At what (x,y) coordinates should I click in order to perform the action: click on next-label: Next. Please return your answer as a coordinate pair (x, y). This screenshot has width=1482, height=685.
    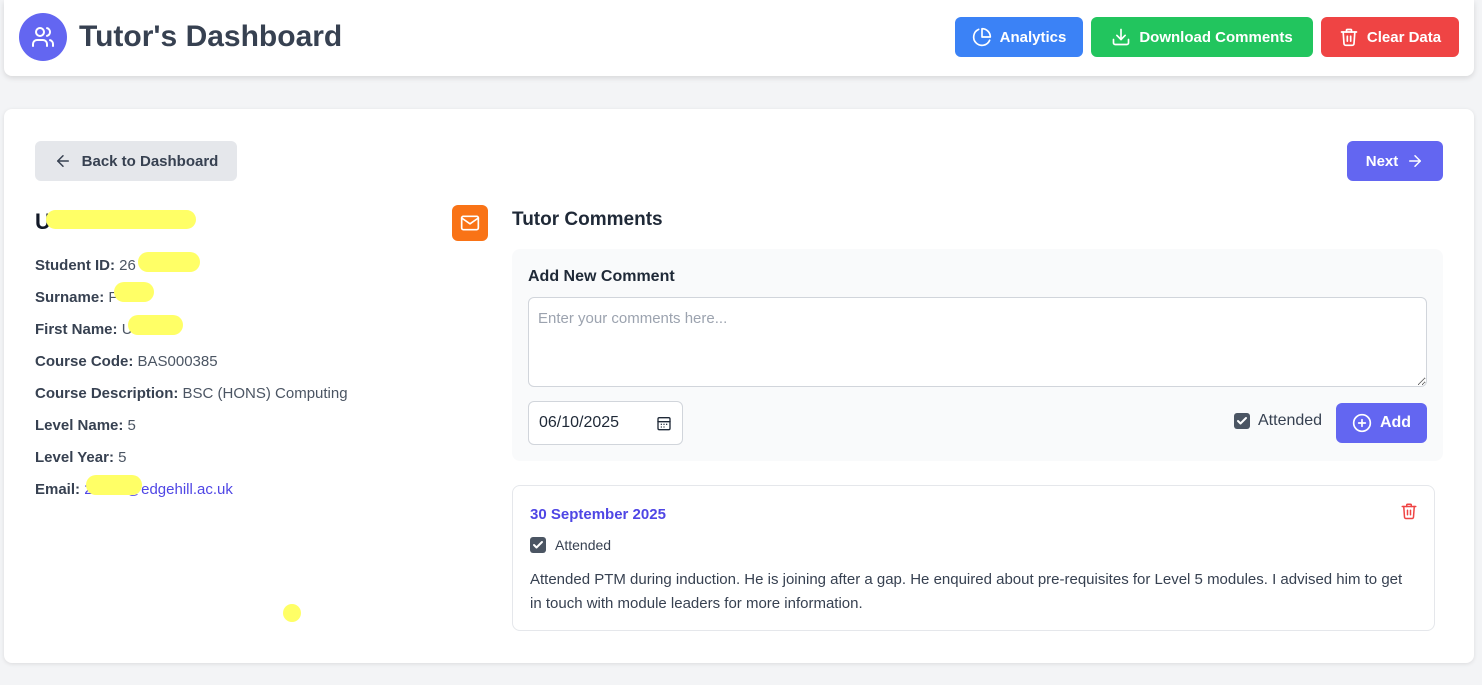
    Looking at the image, I should click on (1382, 161).